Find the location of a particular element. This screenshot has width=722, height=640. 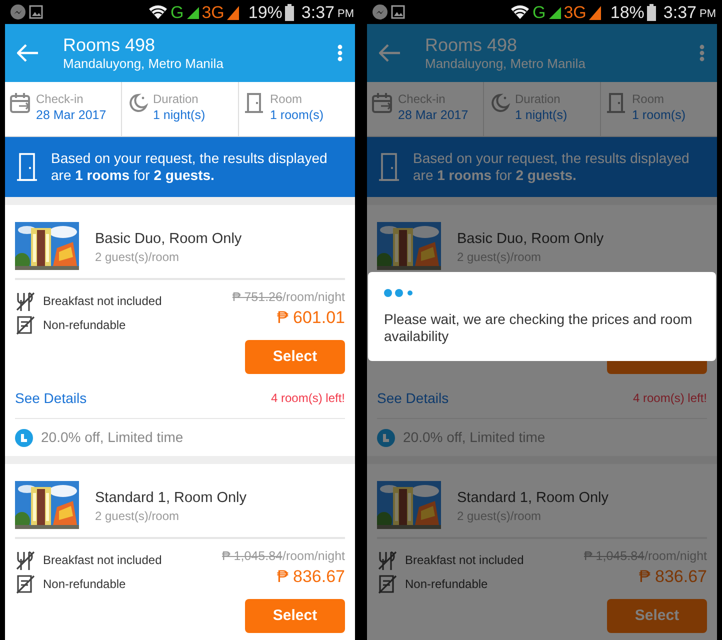

summary-label: Room is located at coordinates (287, 99).